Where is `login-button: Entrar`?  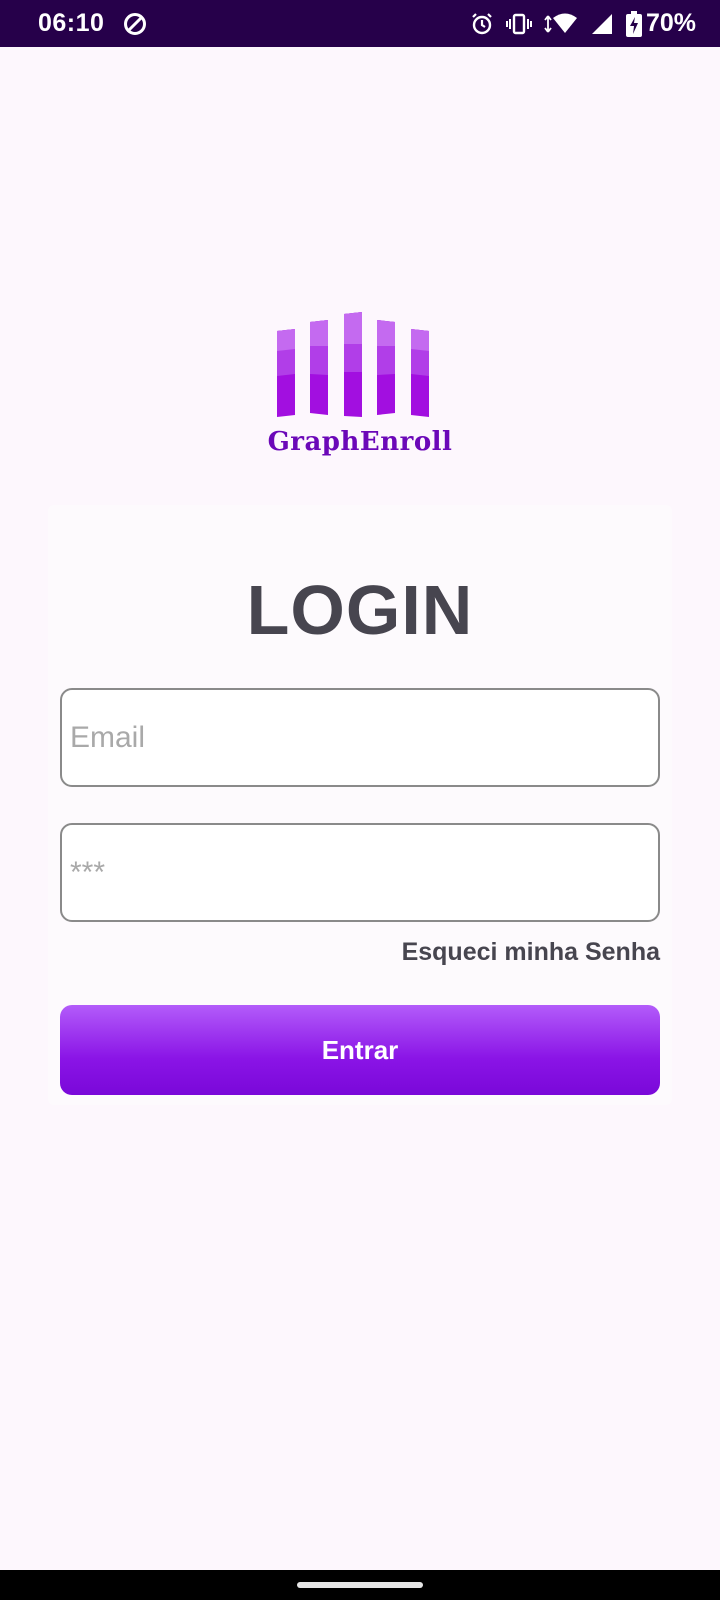 login-button: Entrar is located at coordinates (360, 1050).